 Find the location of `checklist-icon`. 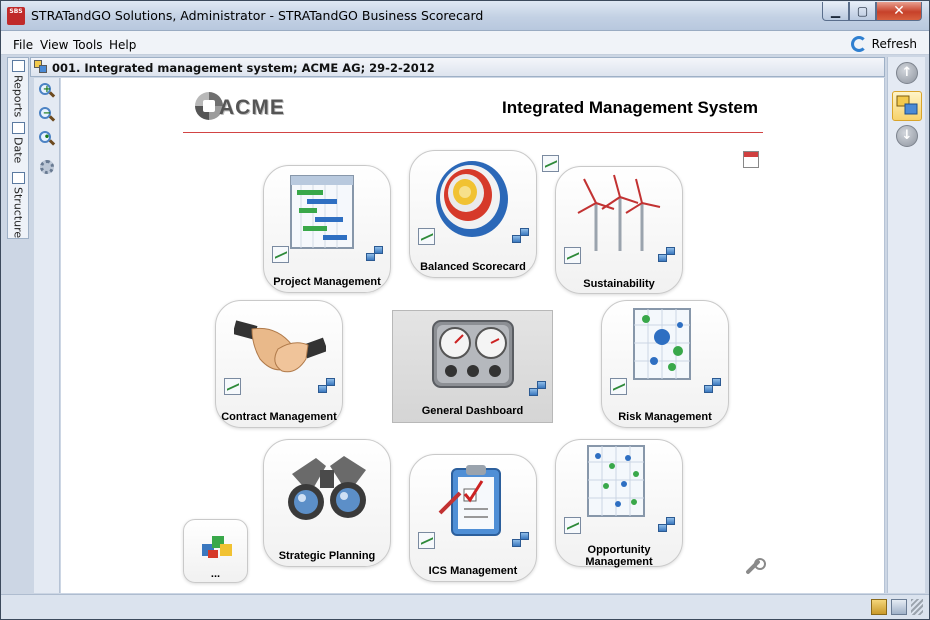

checklist-icon is located at coordinates (469, 500).